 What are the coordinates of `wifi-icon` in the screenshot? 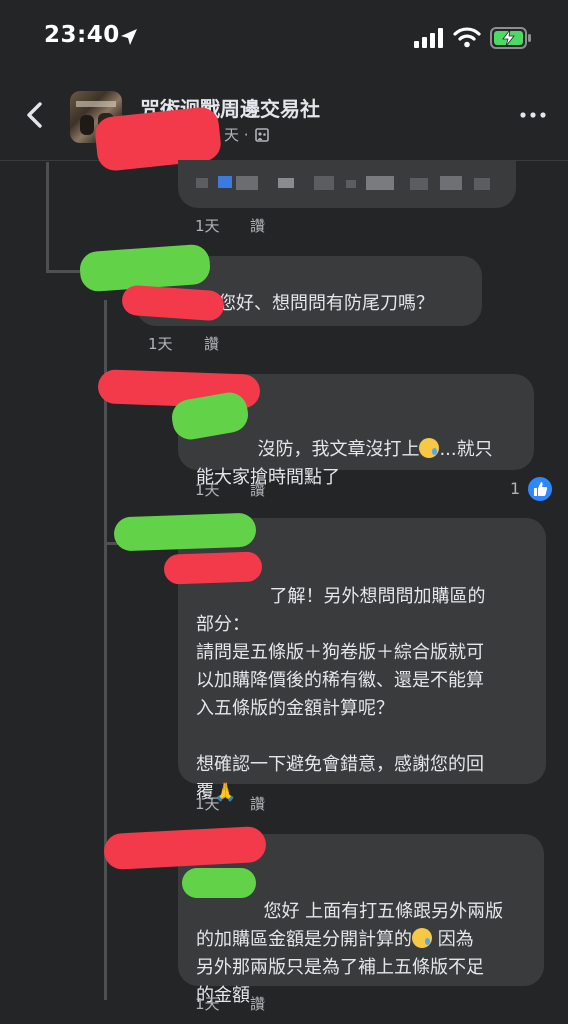 It's located at (467, 37).